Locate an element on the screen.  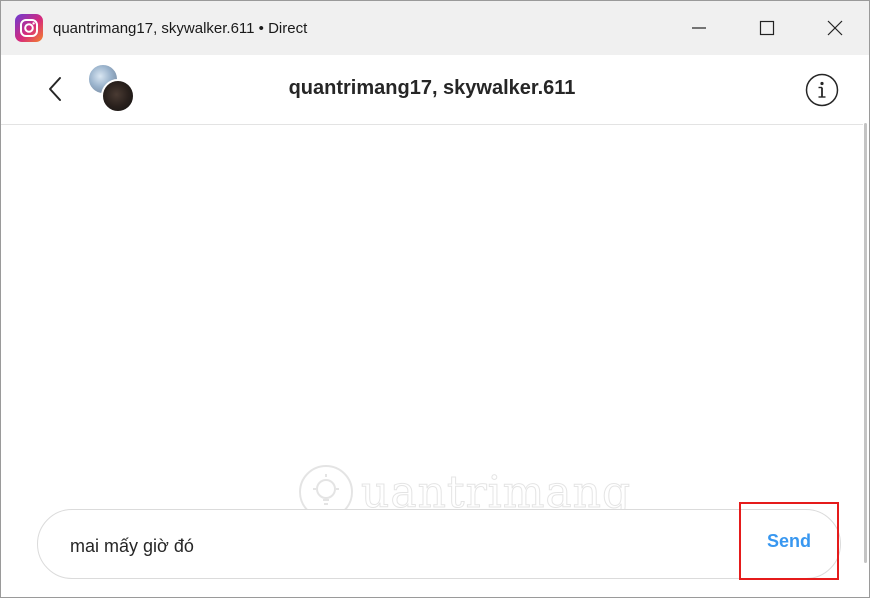
window-title: quantrimang17, skywalker.611 • Direct is located at coordinates (180, 28).